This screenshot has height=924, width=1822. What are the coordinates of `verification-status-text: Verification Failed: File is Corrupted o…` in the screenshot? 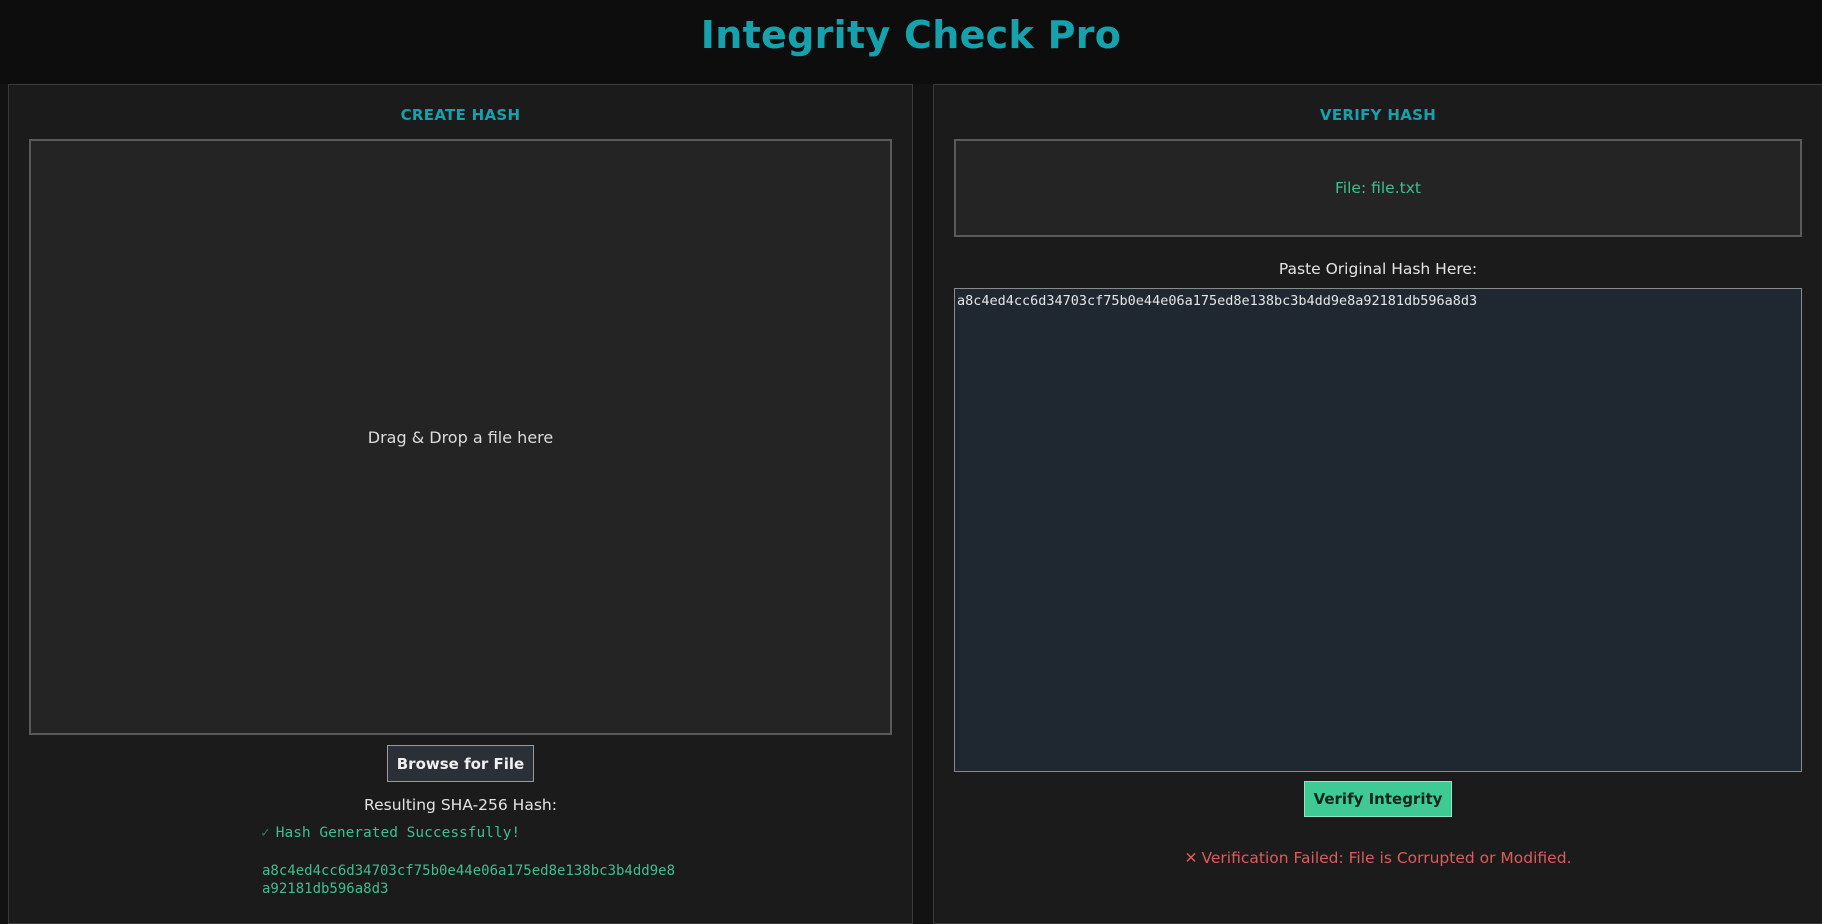 It's located at (1386, 858).